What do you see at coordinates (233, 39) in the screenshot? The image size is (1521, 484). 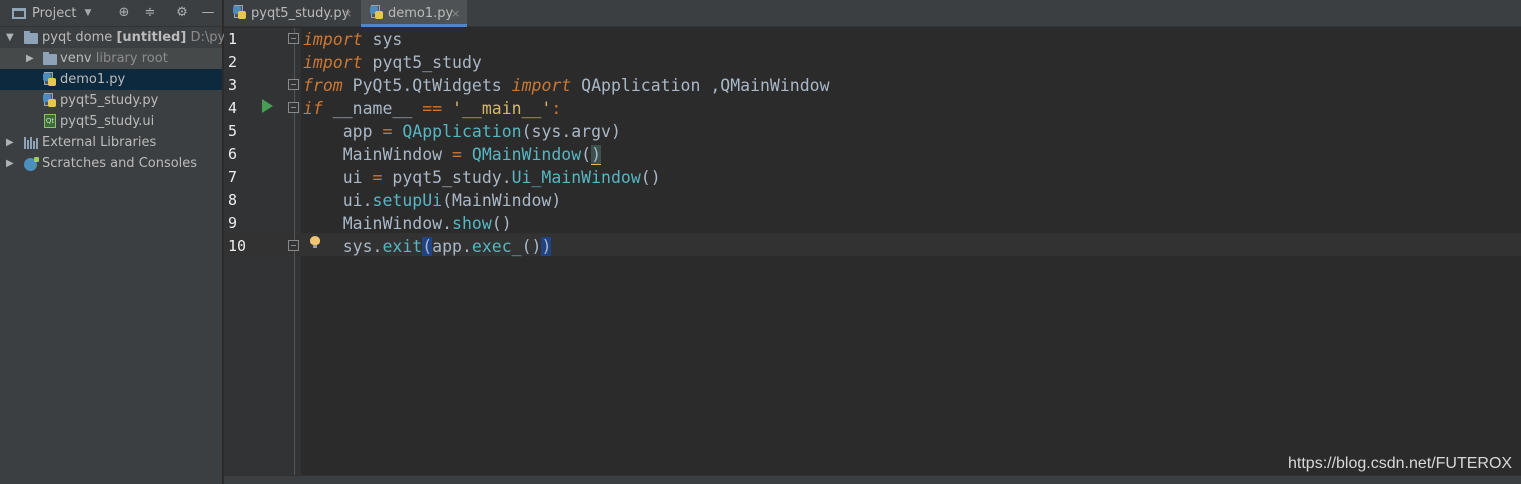 I see `line-number: 1` at bounding box center [233, 39].